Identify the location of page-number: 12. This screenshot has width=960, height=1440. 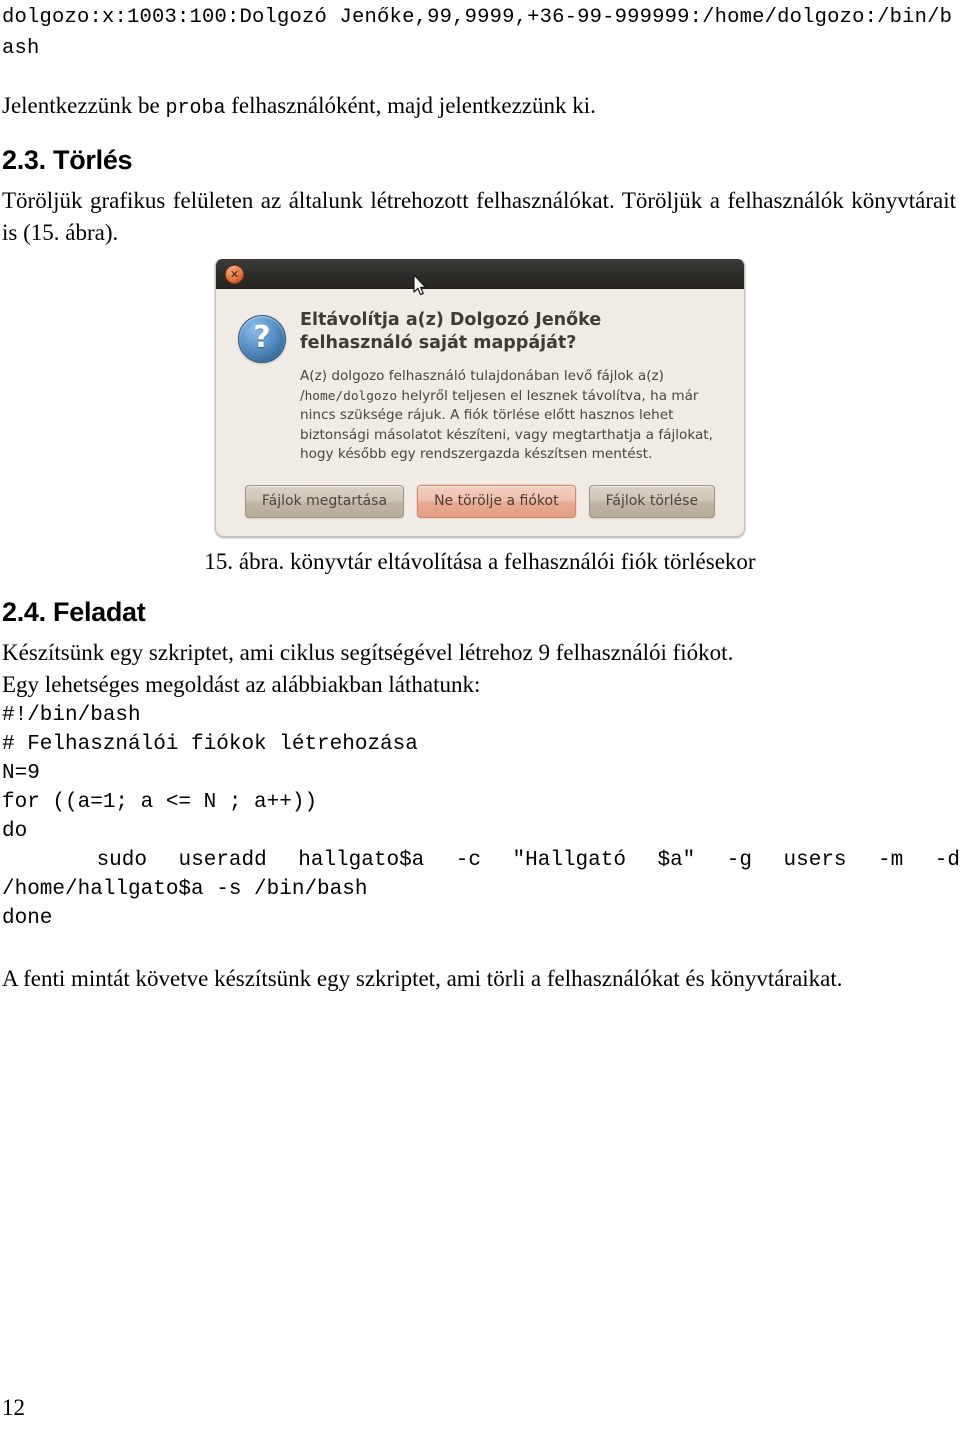
(13, 1407).